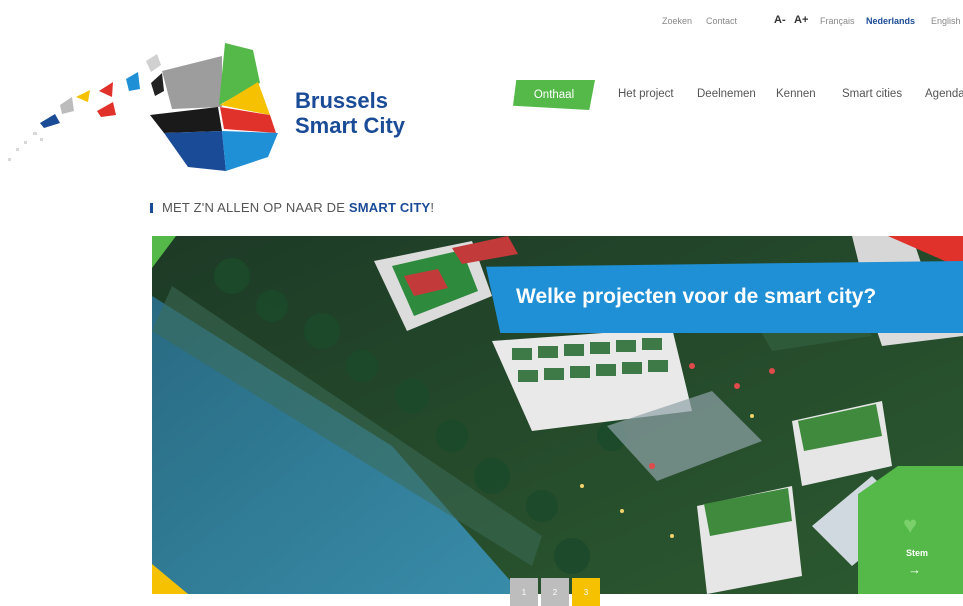 Image resolution: width=963 pixels, height=606 pixels. I want to click on pager-page-2: 2, so click(555, 592).